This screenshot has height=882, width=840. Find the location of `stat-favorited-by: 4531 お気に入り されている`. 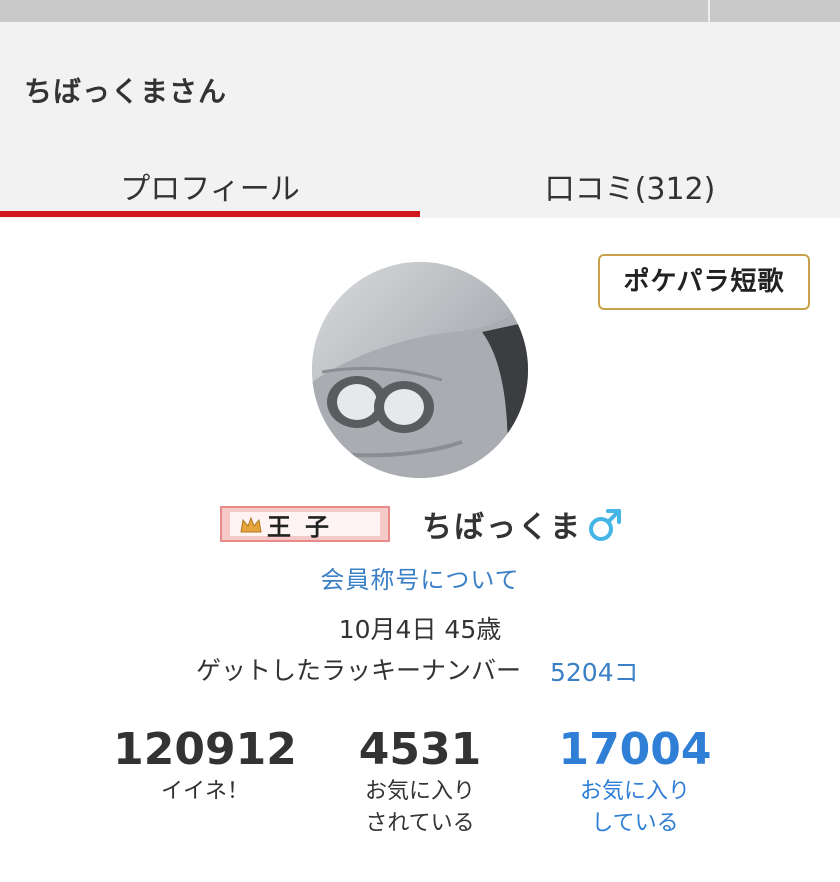

stat-favorited-by: 4531 お気に入り されている is located at coordinates (420, 782).